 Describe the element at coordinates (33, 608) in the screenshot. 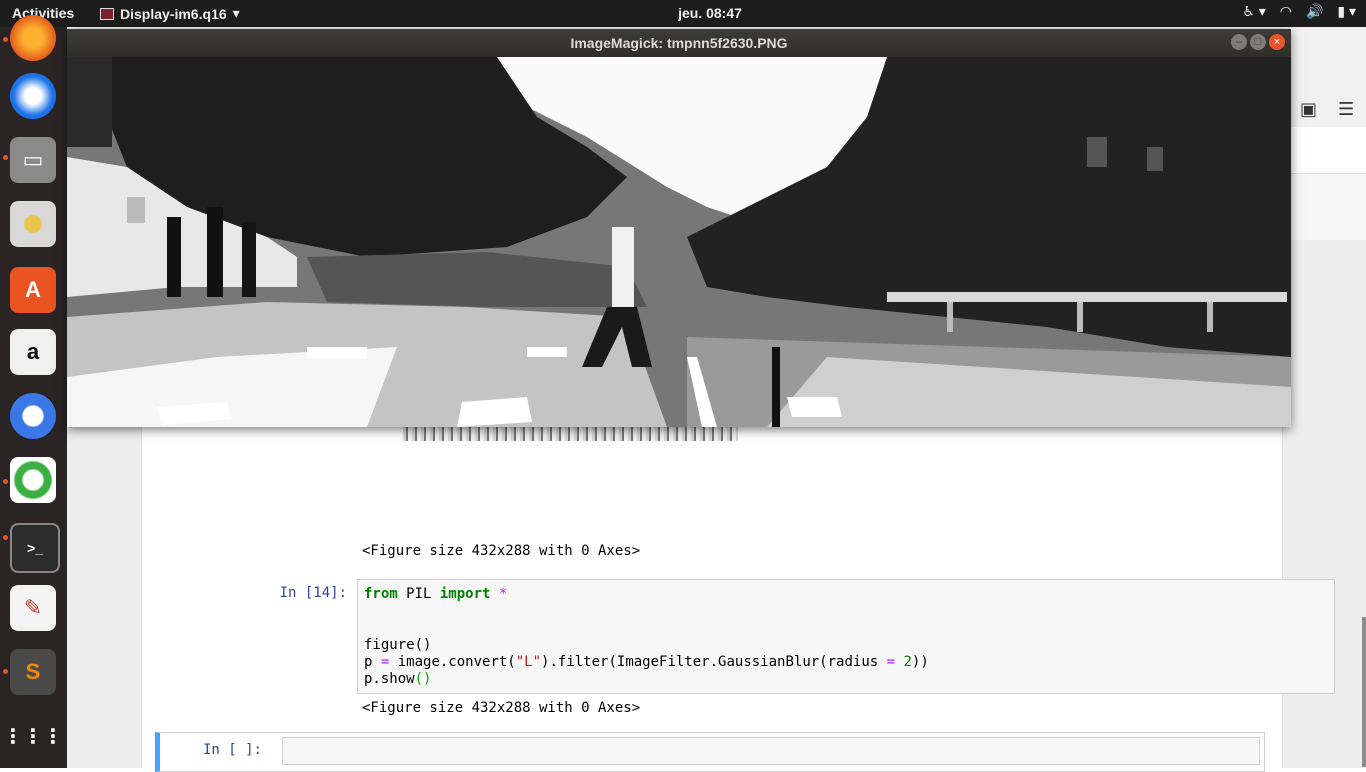

I see `text-editor-icon: ✎` at that location.